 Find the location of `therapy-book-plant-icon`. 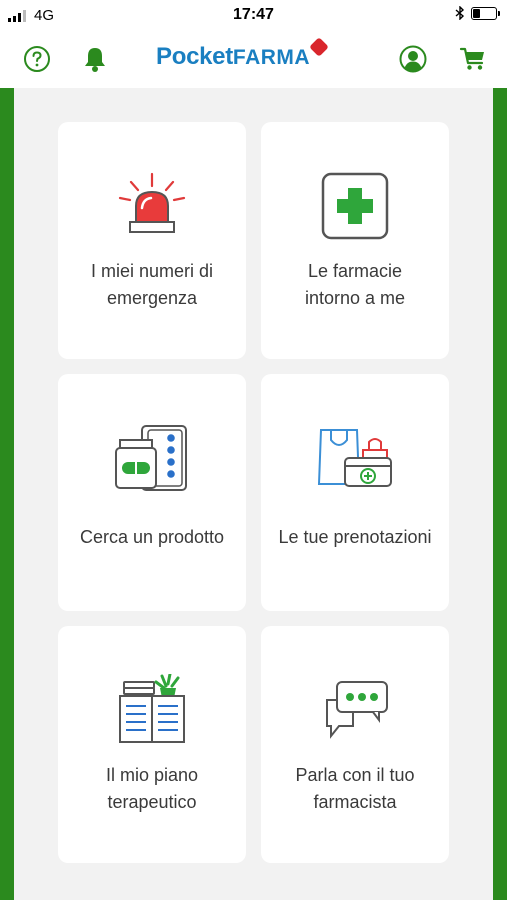

therapy-book-plant-icon is located at coordinates (152, 708).